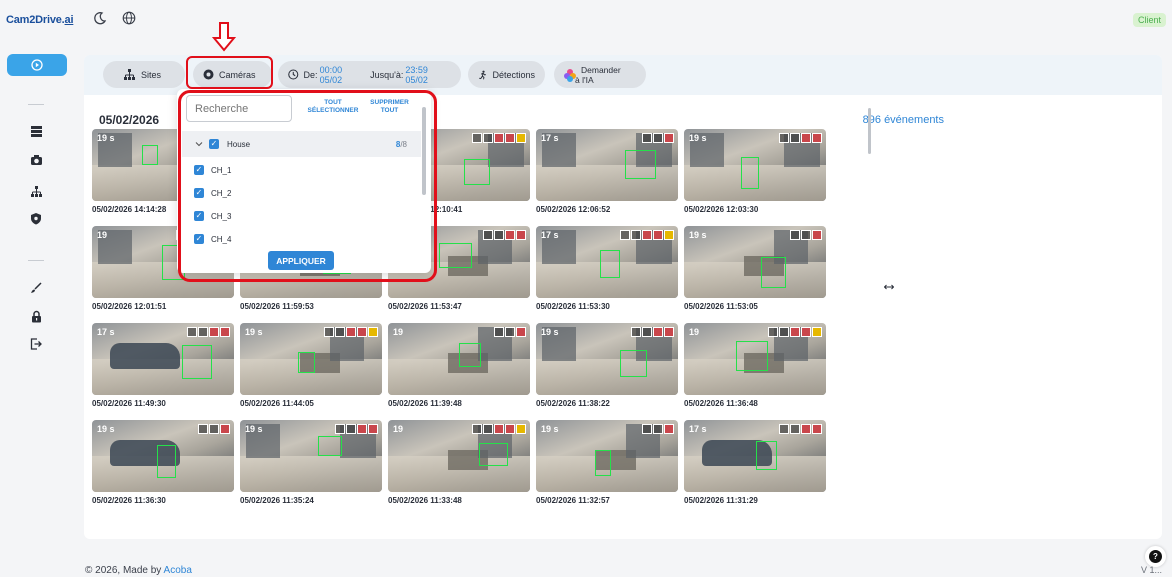 The width and height of the screenshot is (1172, 577). I want to click on sites-filter-button: Sites, so click(144, 74).